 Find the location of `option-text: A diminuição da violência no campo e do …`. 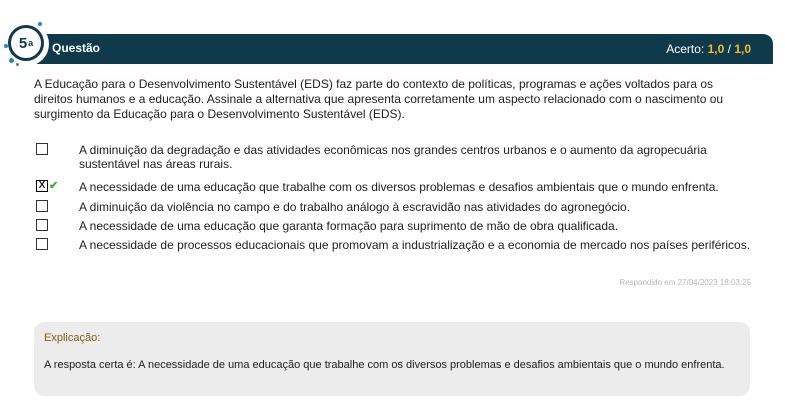

option-text: A diminuição da violência no campo e do … is located at coordinates (355, 207).